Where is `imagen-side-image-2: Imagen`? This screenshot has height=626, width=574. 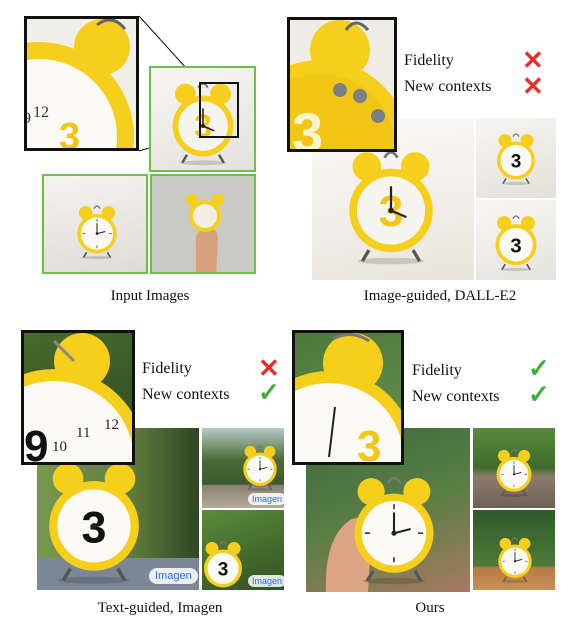 imagen-side-image-2: Imagen is located at coordinates (243, 550).